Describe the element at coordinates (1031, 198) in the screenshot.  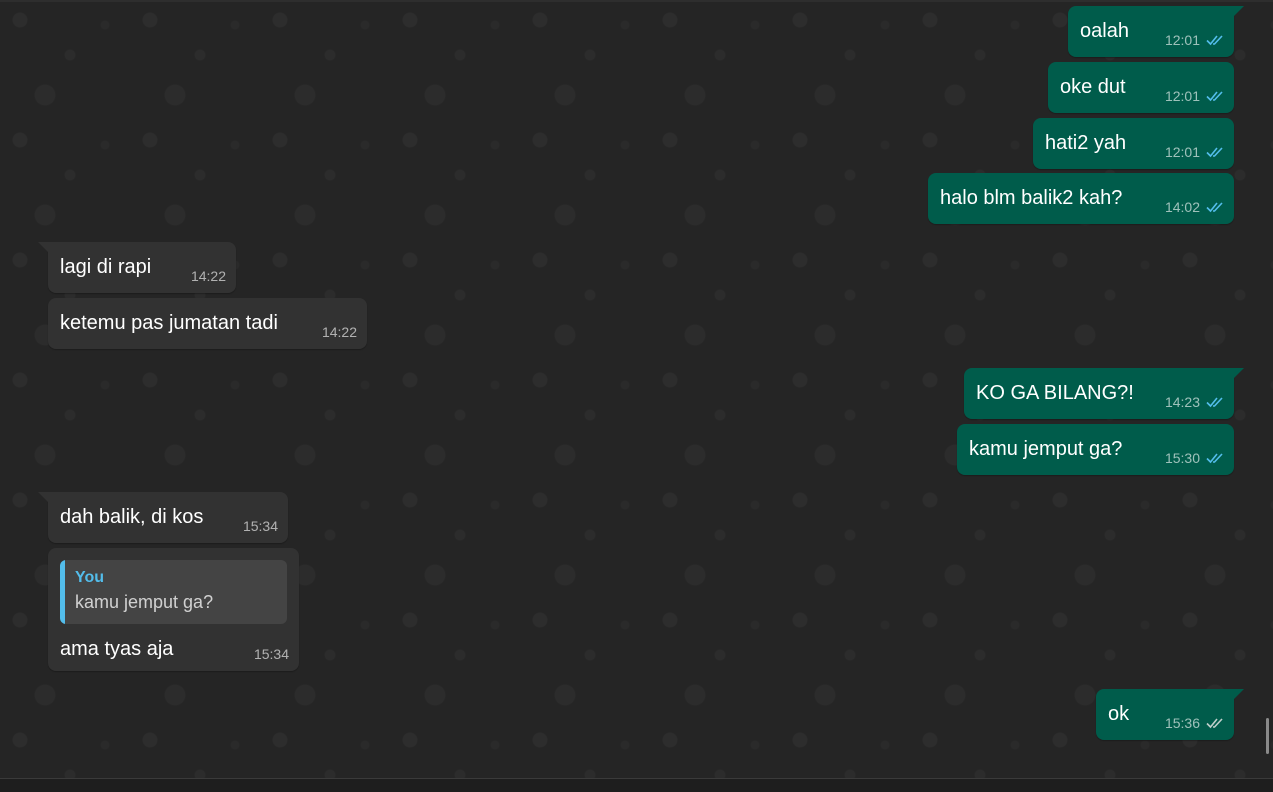
I see `message-text: halo blm balik2 kah?` at that location.